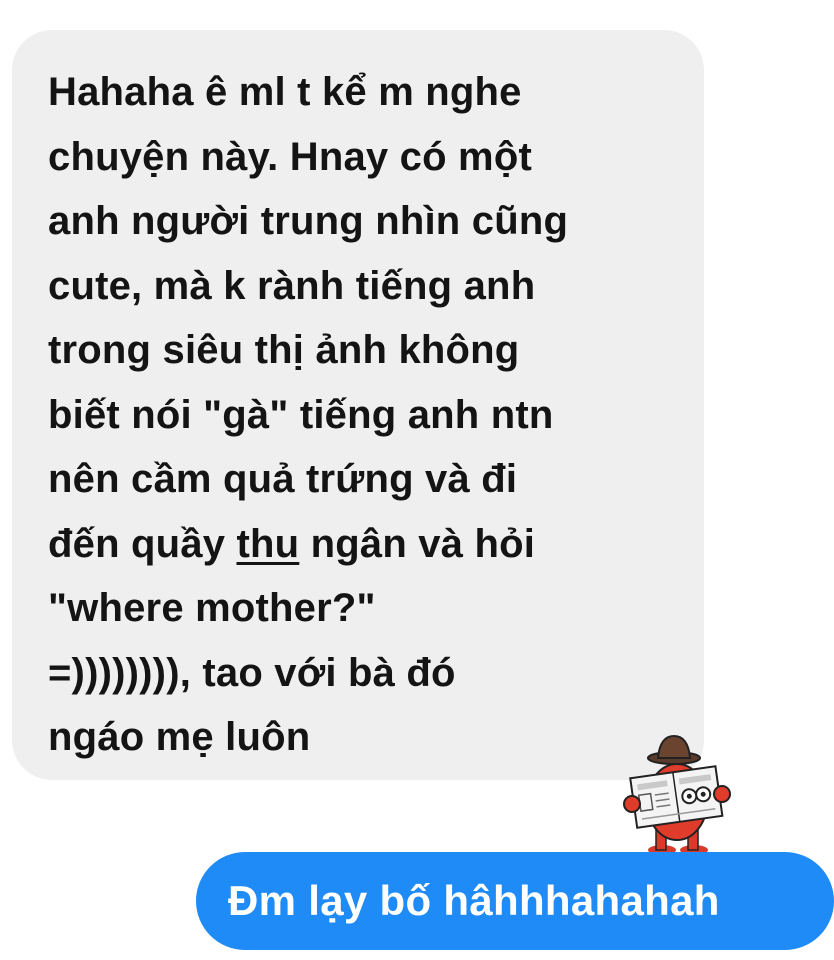 This screenshot has height=960, width=834. Describe the element at coordinates (474, 900) in the screenshot. I see `sent-message-text: Đm lạy bố hâhhhahahah` at that location.